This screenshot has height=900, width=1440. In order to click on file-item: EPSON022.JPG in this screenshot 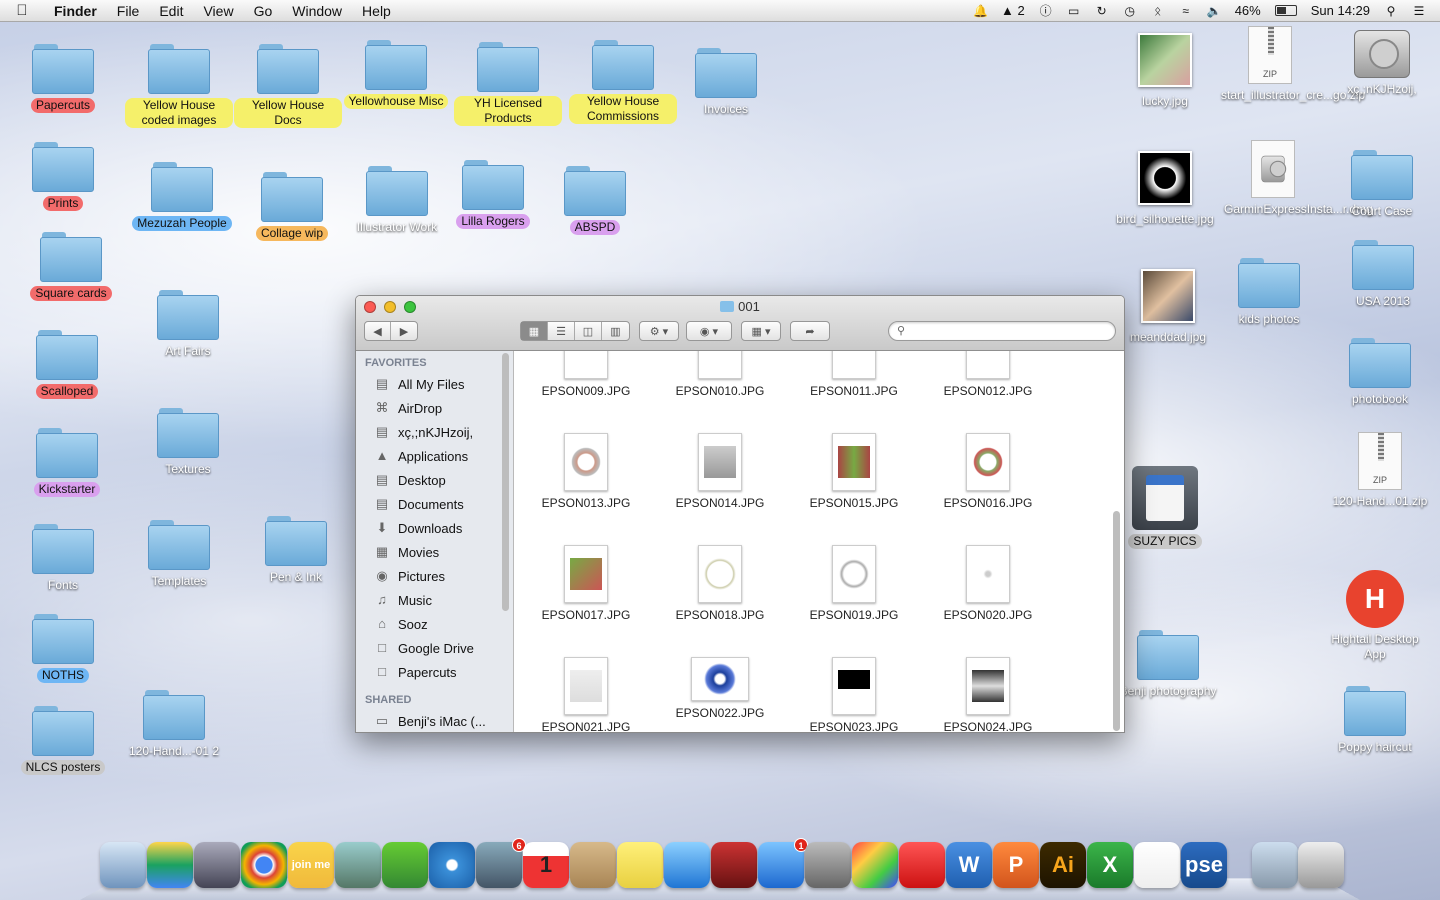, I will do `click(720, 688)`.